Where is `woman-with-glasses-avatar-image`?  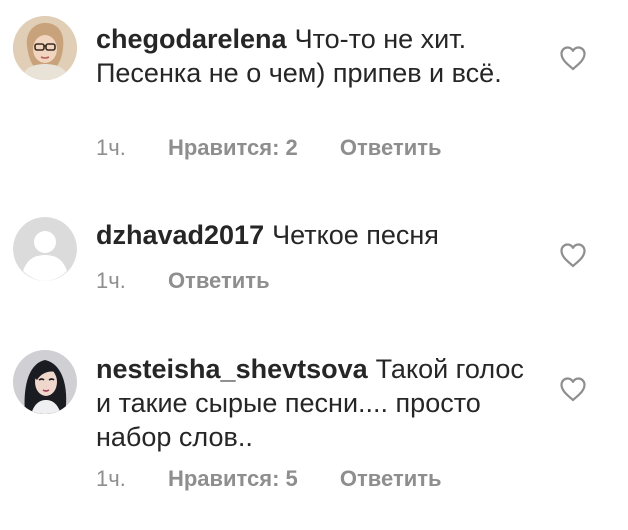
woman-with-glasses-avatar-image is located at coordinates (45, 48).